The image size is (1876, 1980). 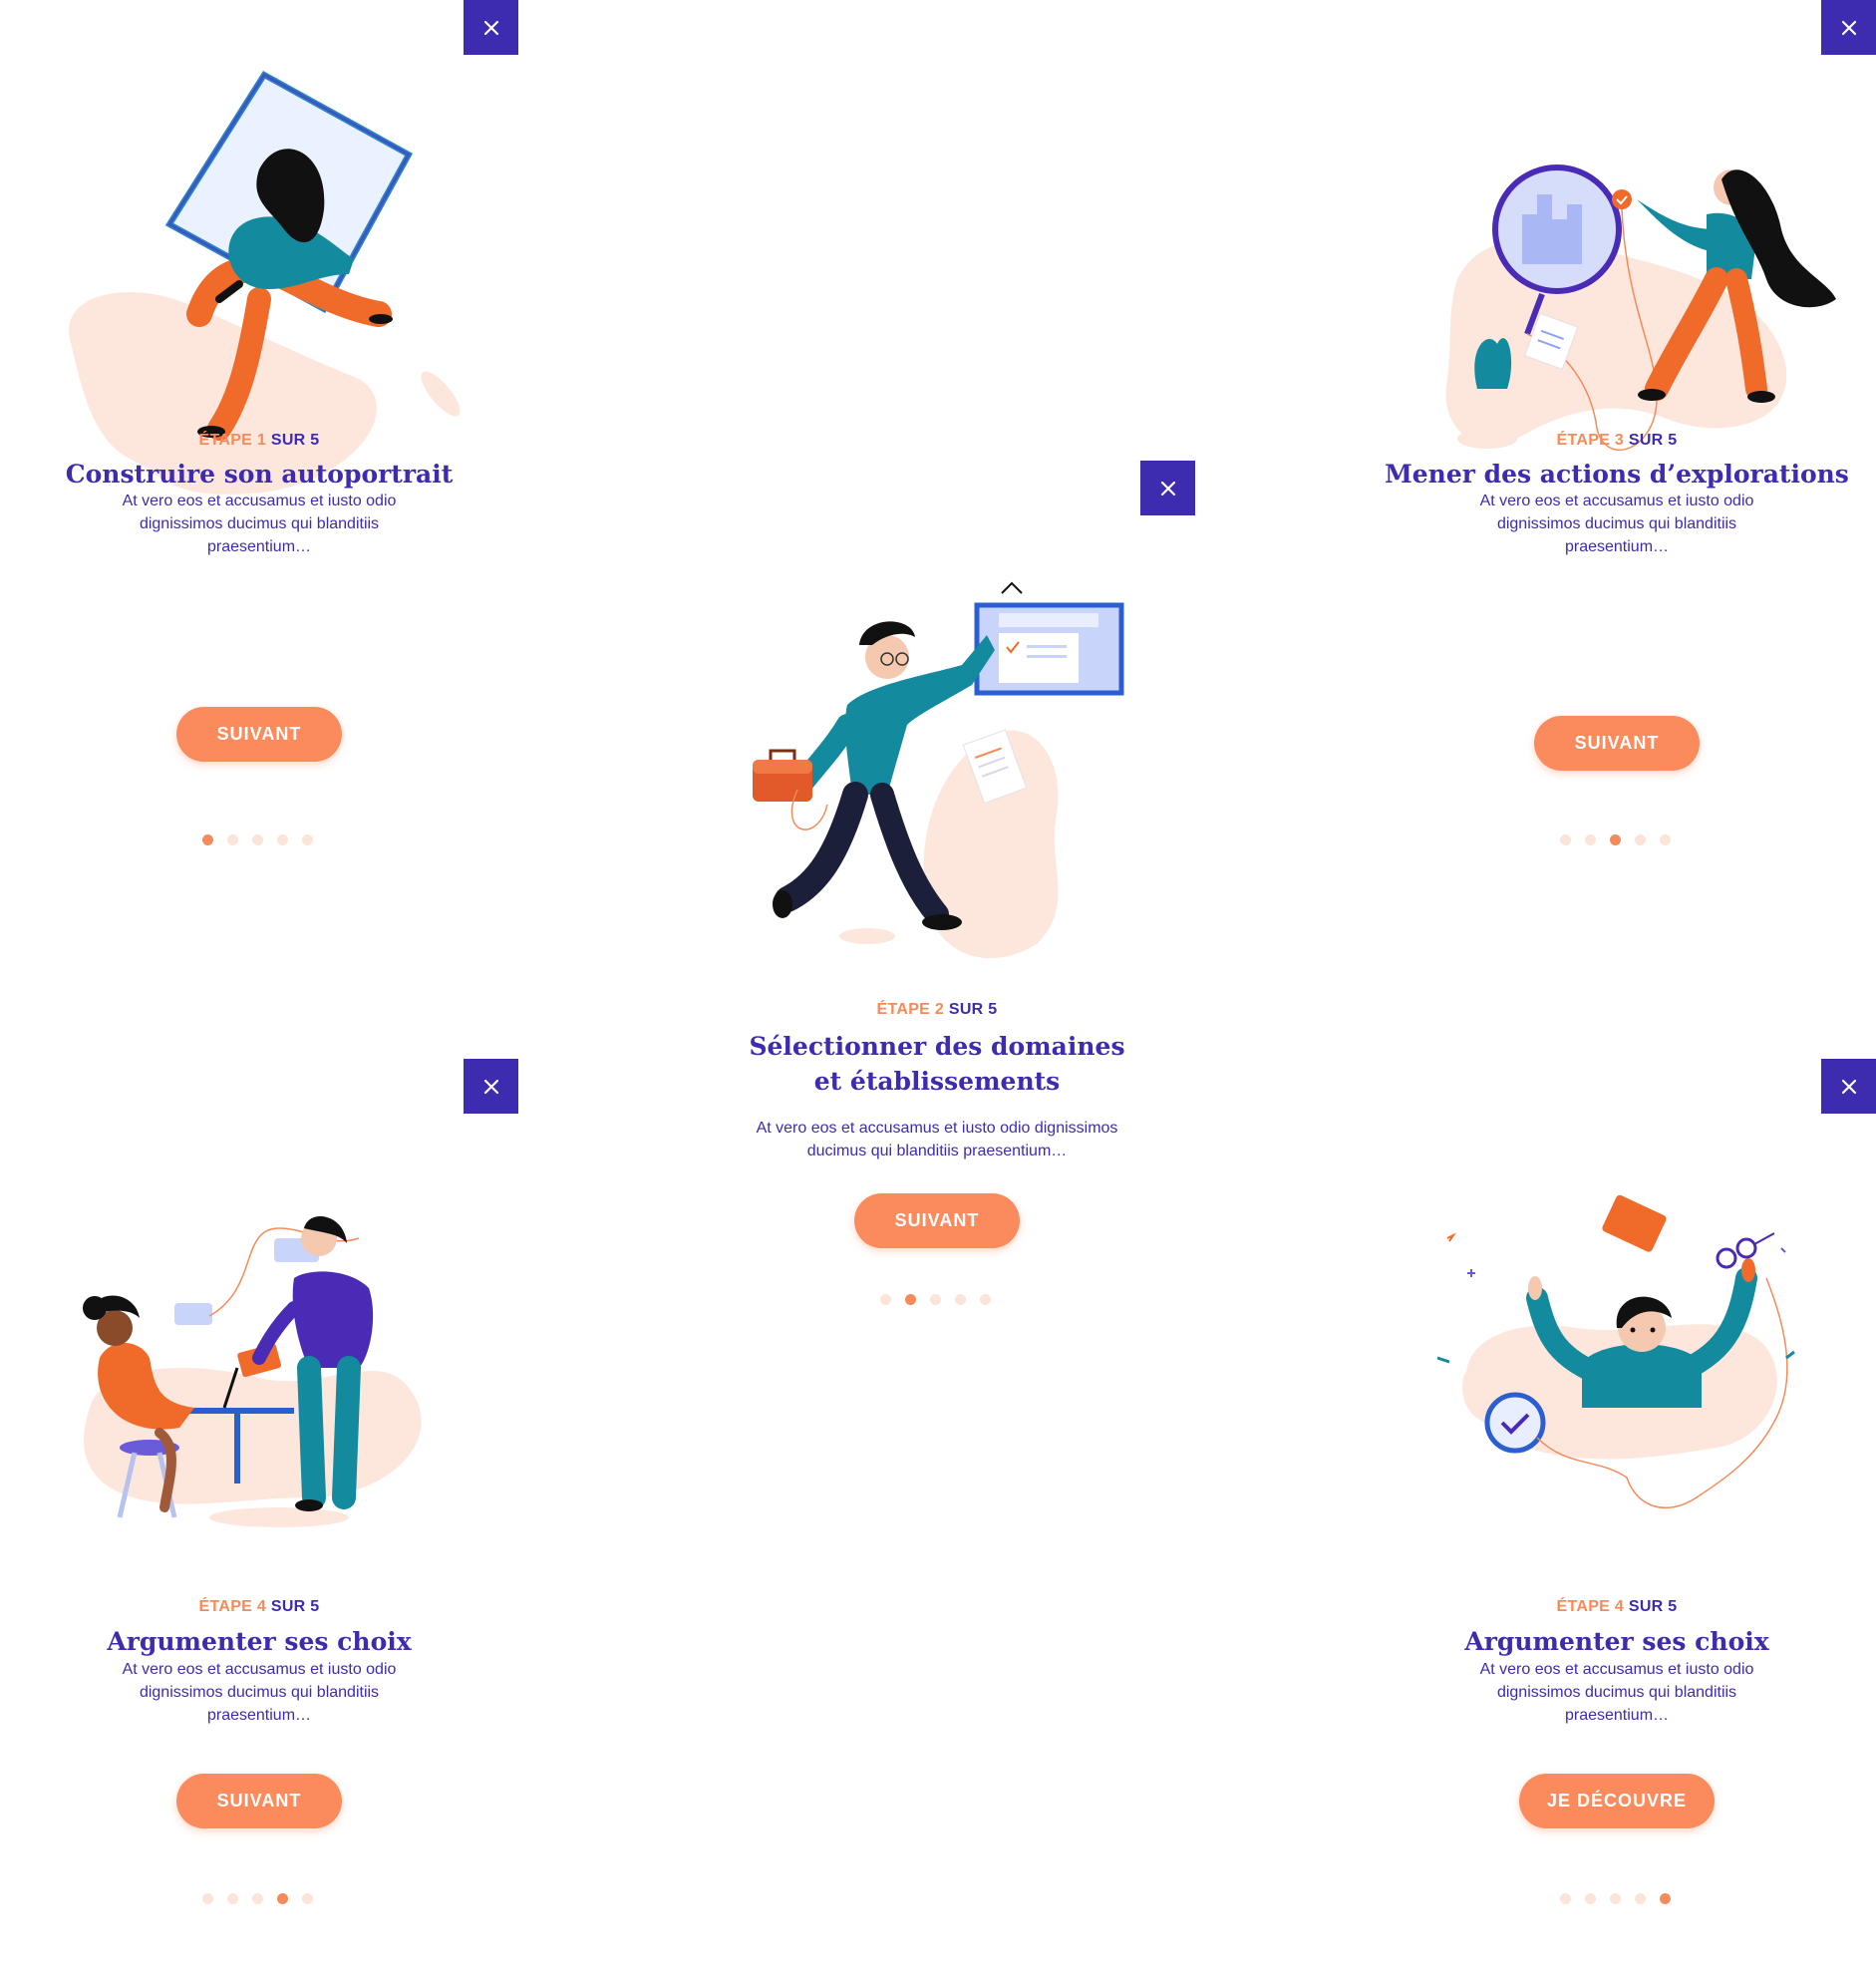 I want to click on discover-button: JE DÉCOUVRE, so click(x=1617, y=1801).